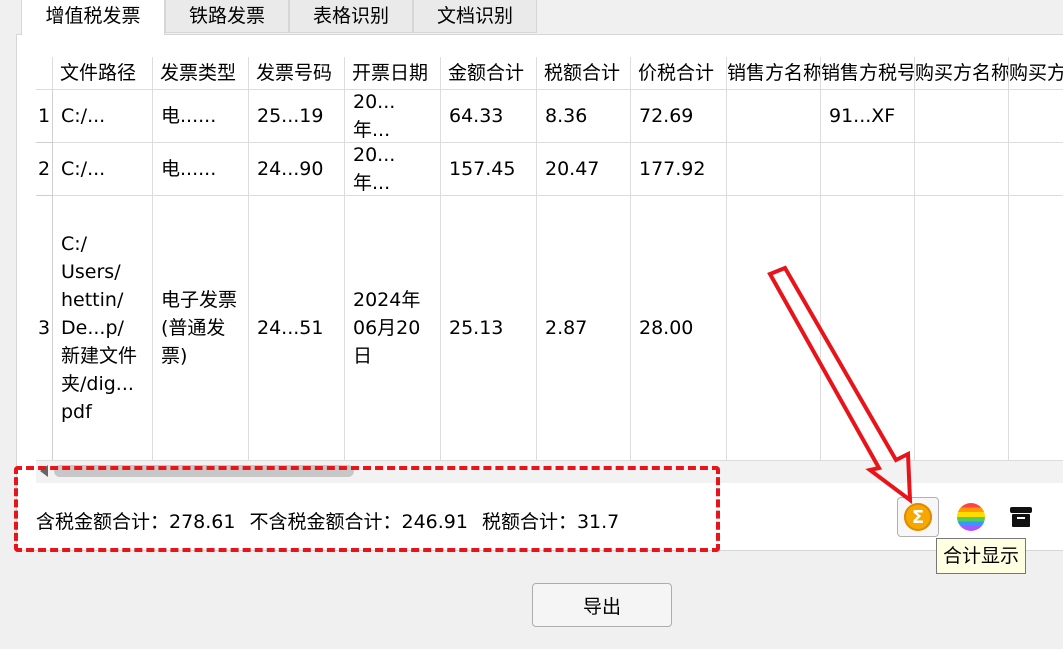 Image resolution: width=1063 pixels, height=649 pixels. Describe the element at coordinates (489, 169) in the screenshot. I see `table-cell: 157.45` at that location.